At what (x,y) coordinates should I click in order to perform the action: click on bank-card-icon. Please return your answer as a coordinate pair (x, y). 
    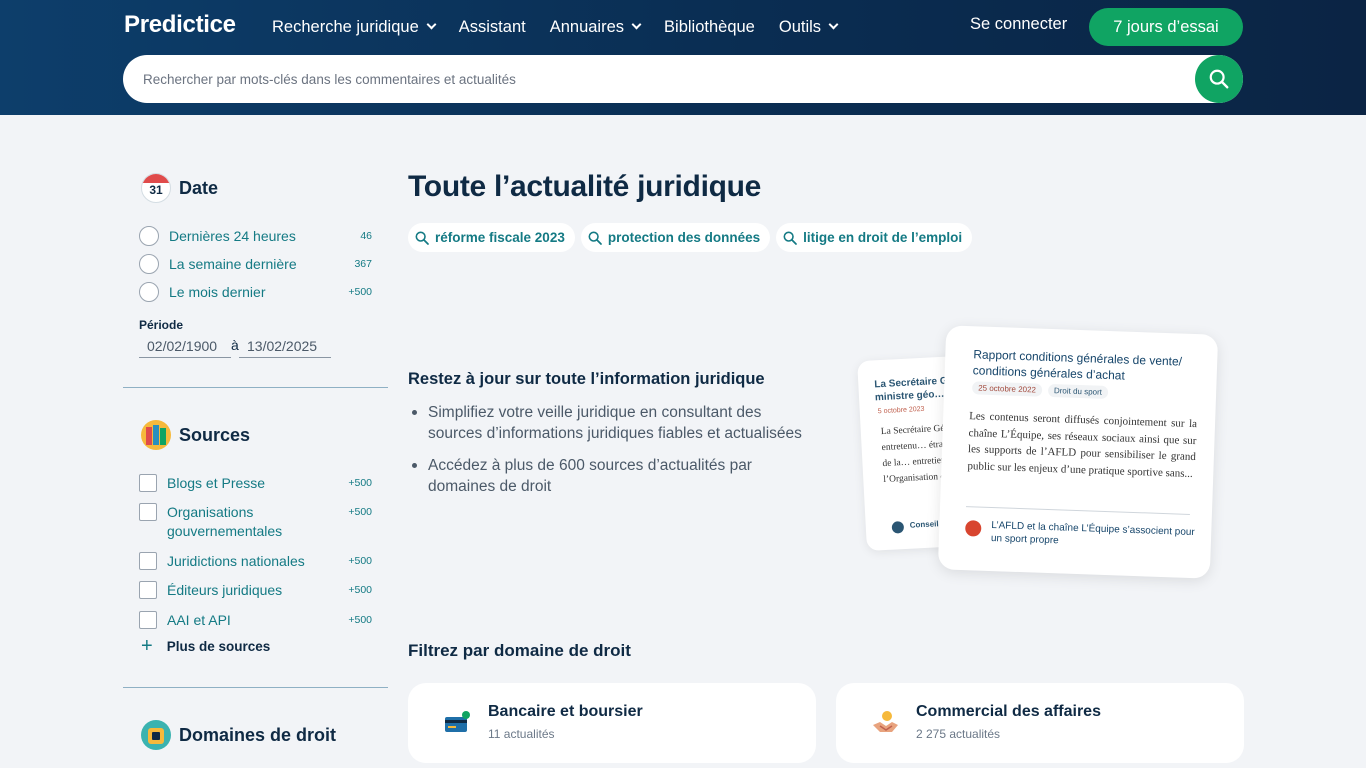
    Looking at the image, I should click on (457, 721).